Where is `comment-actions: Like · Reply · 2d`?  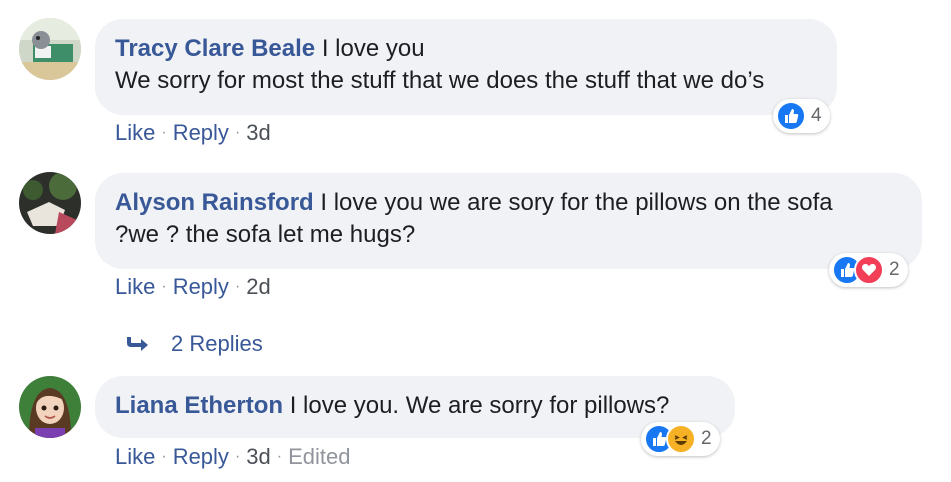
comment-actions: Like · Reply · 2d is located at coordinates (193, 287).